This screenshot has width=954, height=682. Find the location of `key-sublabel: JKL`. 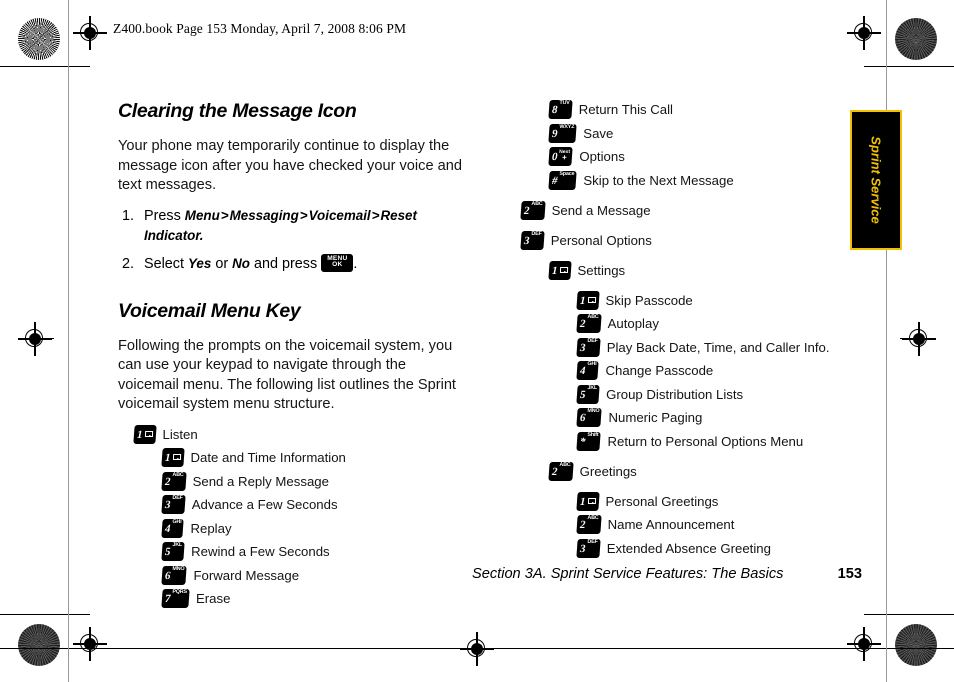

key-sublabel: JKL is located at coordinates (591, 387).